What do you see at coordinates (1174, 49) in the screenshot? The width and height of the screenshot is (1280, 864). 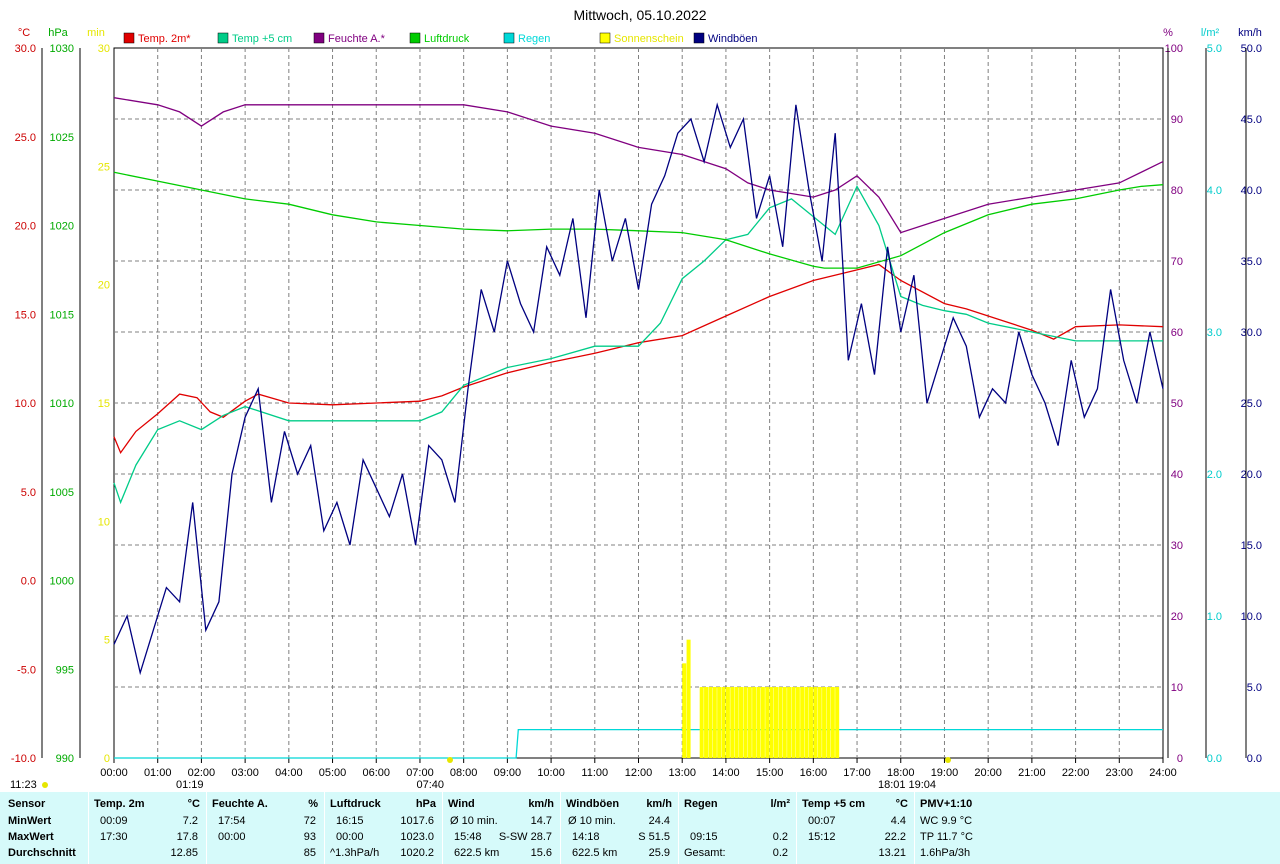 I see `y-tick-label-humidity: 100` at bounding box center [1174, 49].